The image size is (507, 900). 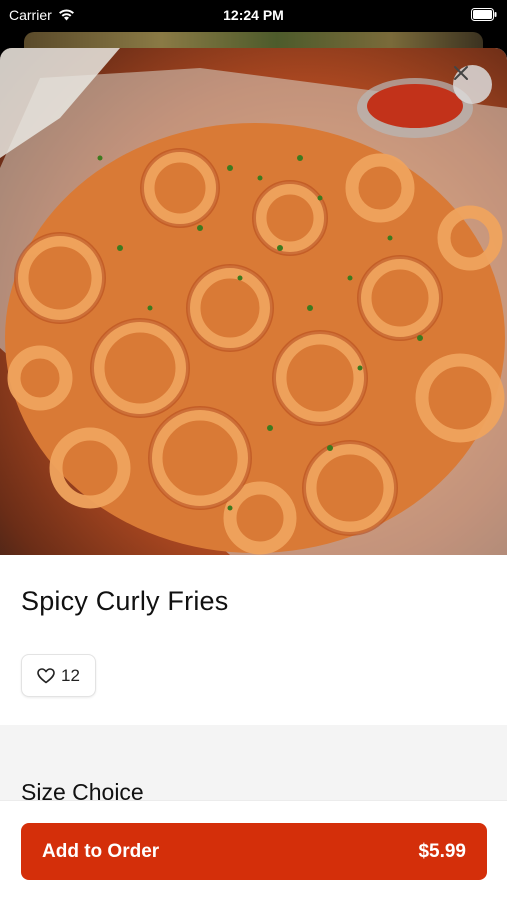 I want to click on close-button, so click(x=472, y=84).